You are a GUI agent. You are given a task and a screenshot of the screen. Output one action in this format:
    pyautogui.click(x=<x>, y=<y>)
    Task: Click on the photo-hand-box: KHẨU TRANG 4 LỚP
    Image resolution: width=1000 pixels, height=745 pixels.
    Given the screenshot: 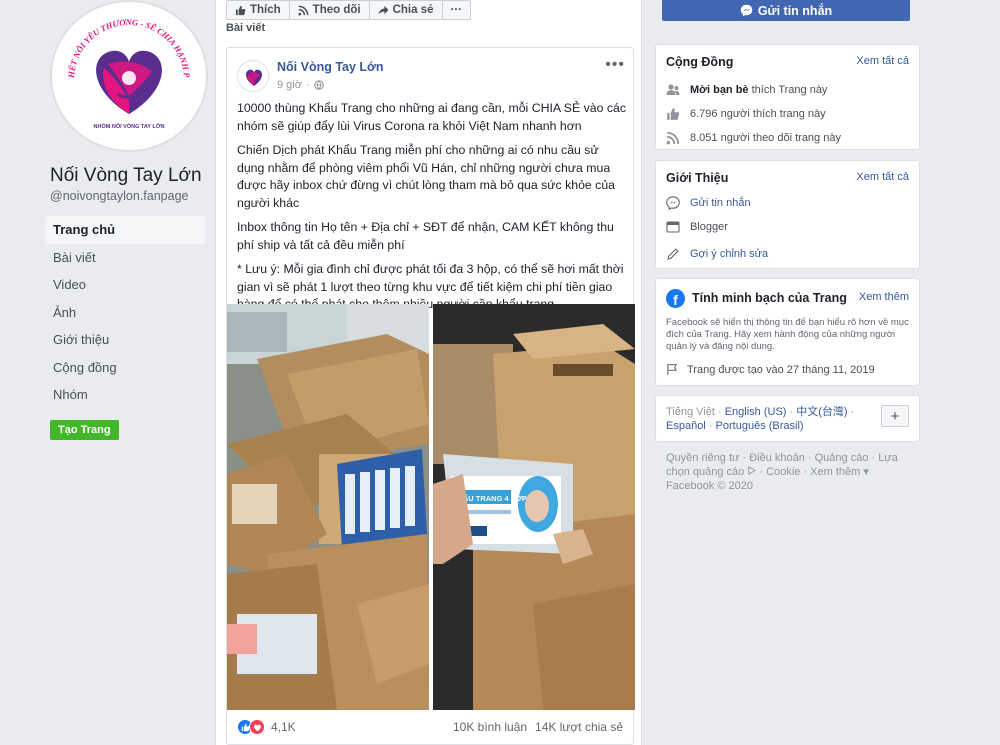 What is the action you would take?
    pyautogui.click(x=534, y=507)
    